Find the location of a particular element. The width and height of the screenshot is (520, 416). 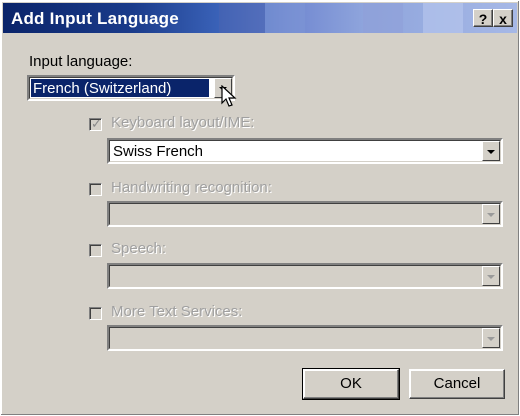

handwriting-checkbox is located at coordinates (95, 189).